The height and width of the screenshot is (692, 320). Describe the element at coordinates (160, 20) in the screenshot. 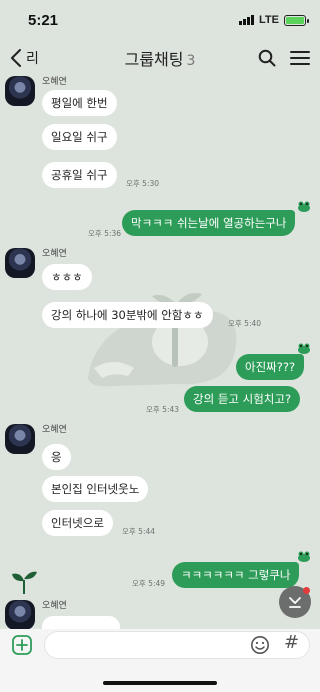

I see `status-bar: 5:21 LTE` at that location.